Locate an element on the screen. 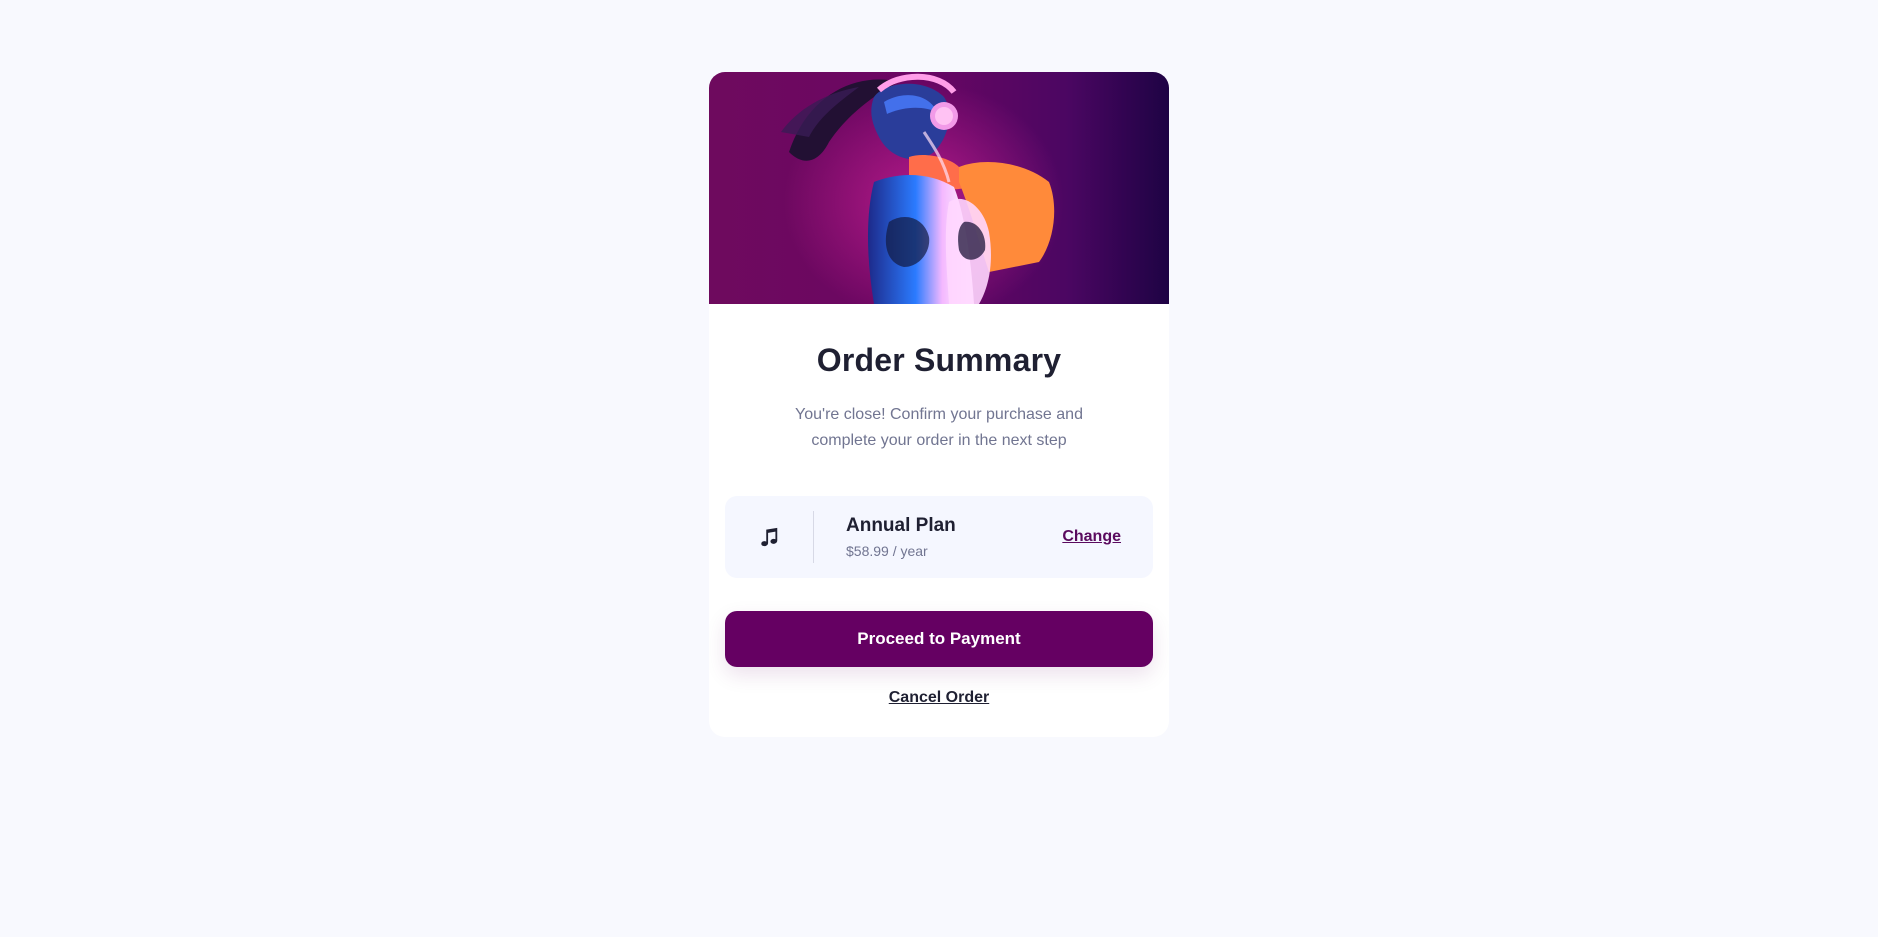 This screenshot has width=1878, height=937. cancel-order-link: Cancel Order is located at coordinates (939, 698).